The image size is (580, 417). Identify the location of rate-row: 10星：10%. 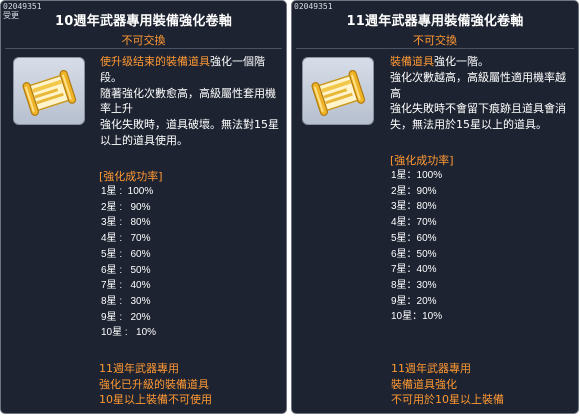
(417, 317).